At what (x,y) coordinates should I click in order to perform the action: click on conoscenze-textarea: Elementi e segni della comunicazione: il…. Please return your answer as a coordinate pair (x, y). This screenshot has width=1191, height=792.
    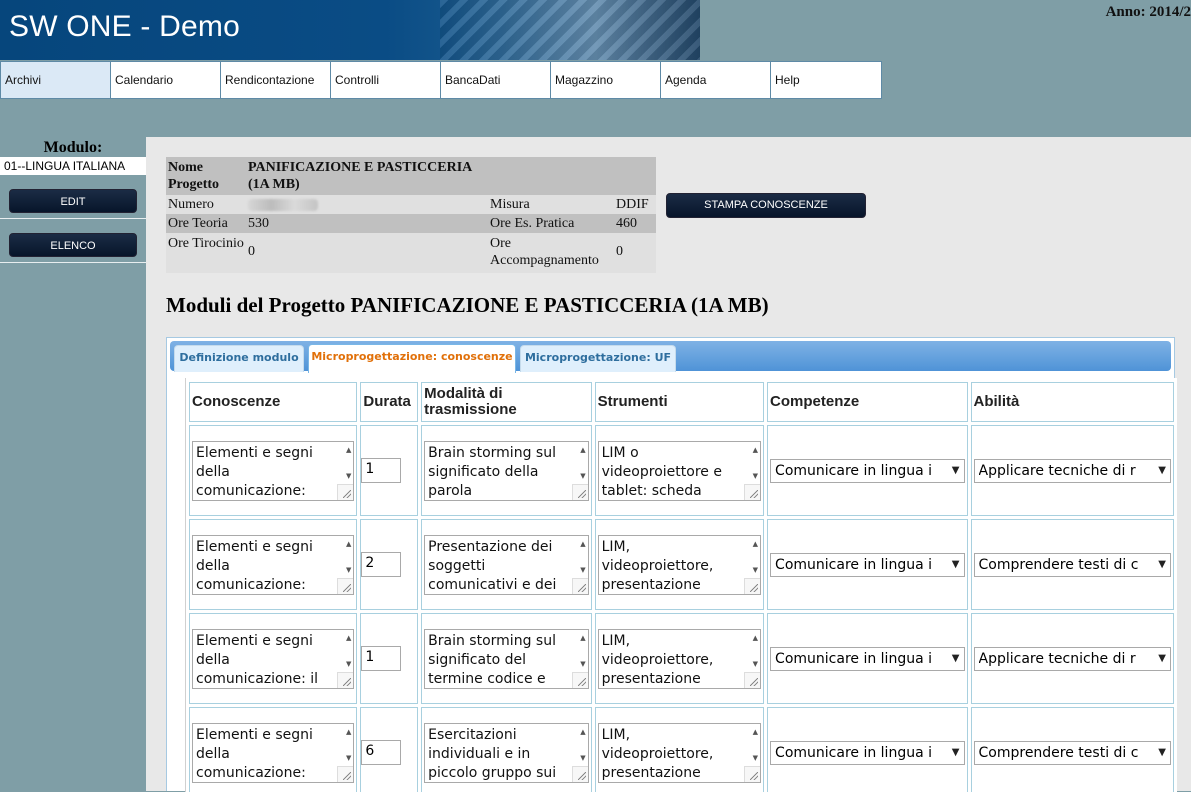
    Looking at the image, I should click on (273, 658).